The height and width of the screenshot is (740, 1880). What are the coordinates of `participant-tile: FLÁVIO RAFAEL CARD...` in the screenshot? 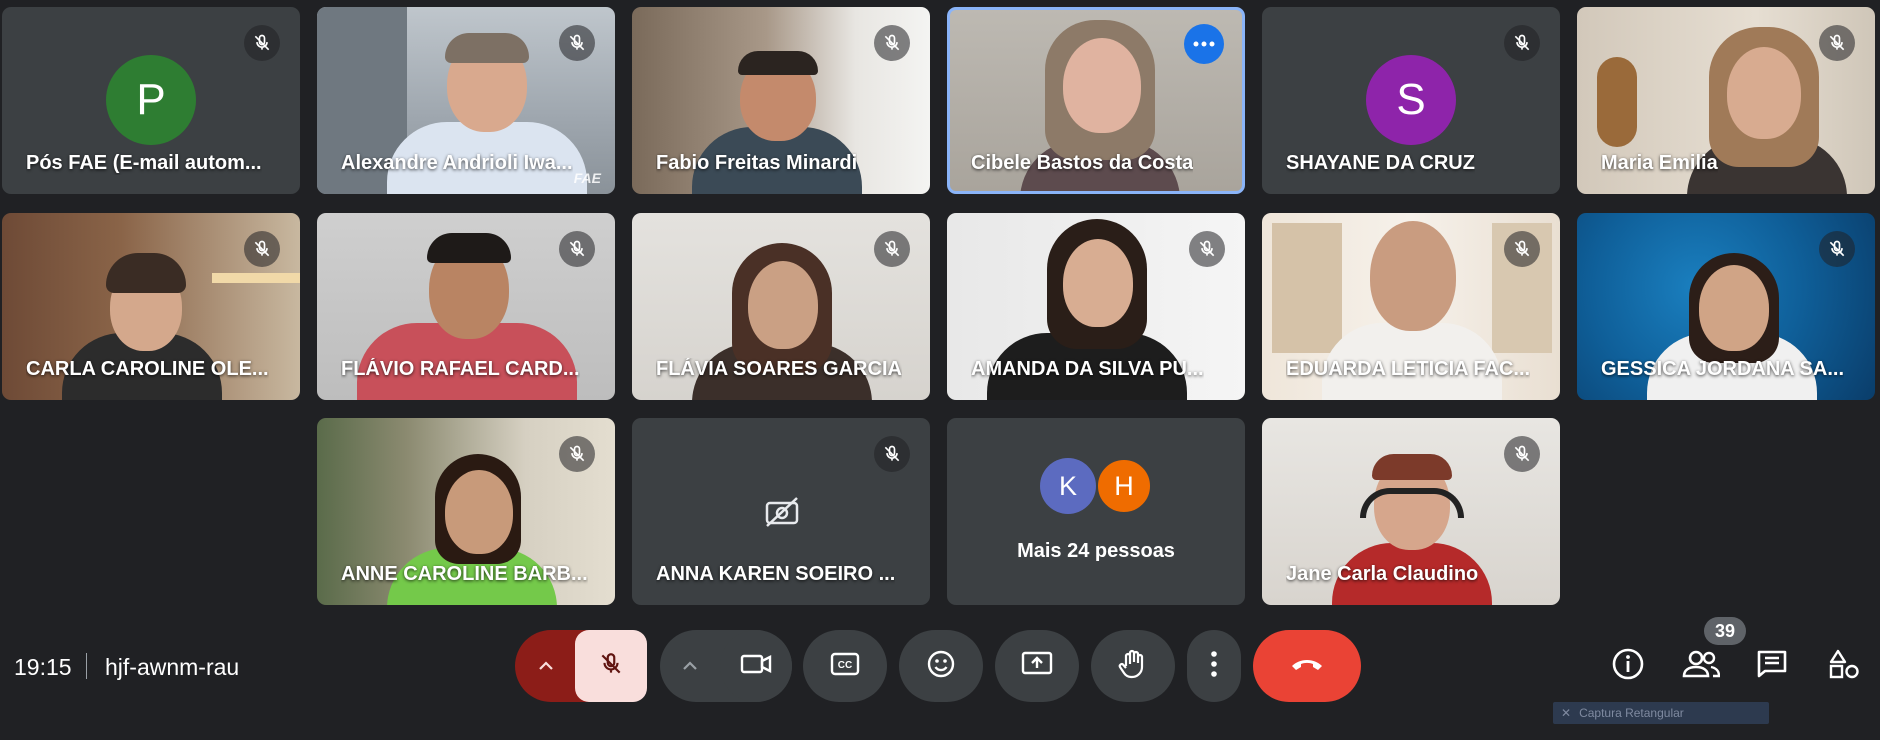 It's located at (466, 306).